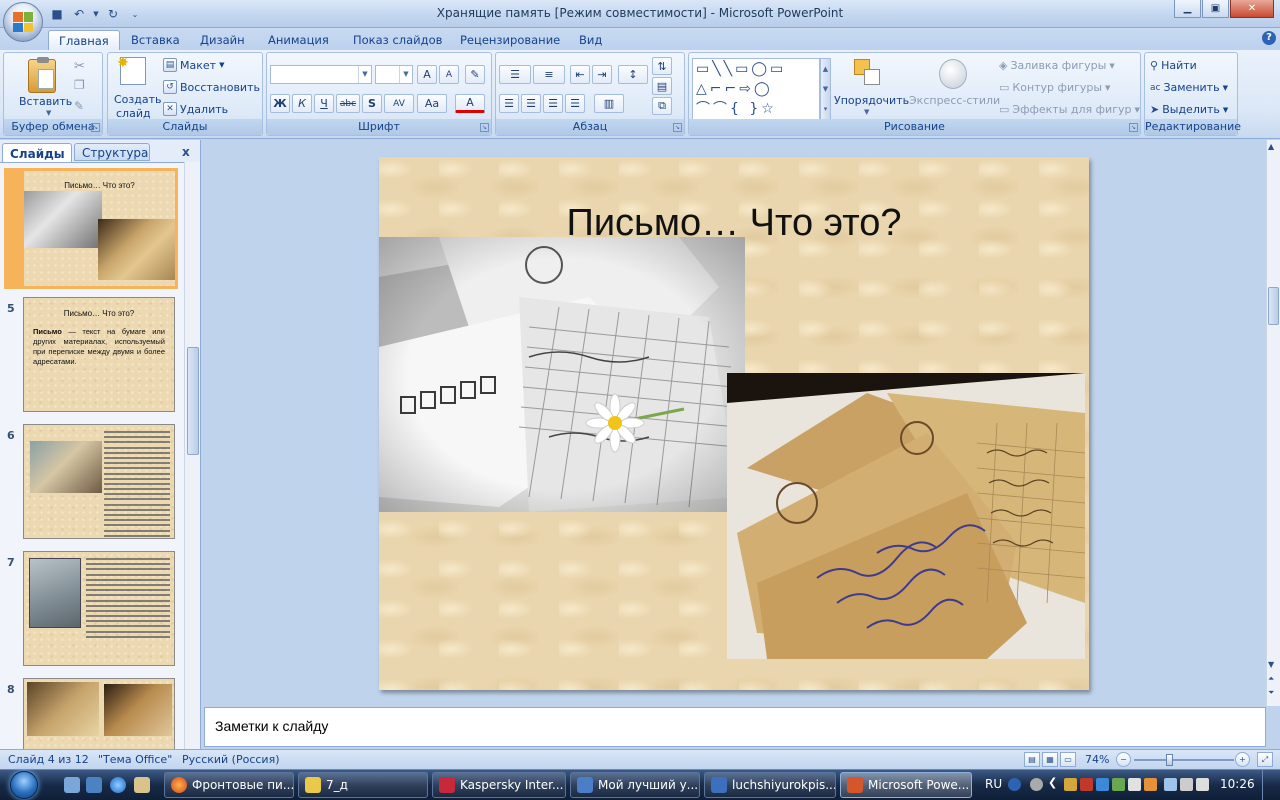  What do you see at coordinates (1273, 423) in the screenshot?
I see `slide-scrollbar: ▲ ▼ ⏶ ⏷` at bounding box center [1273, 423].